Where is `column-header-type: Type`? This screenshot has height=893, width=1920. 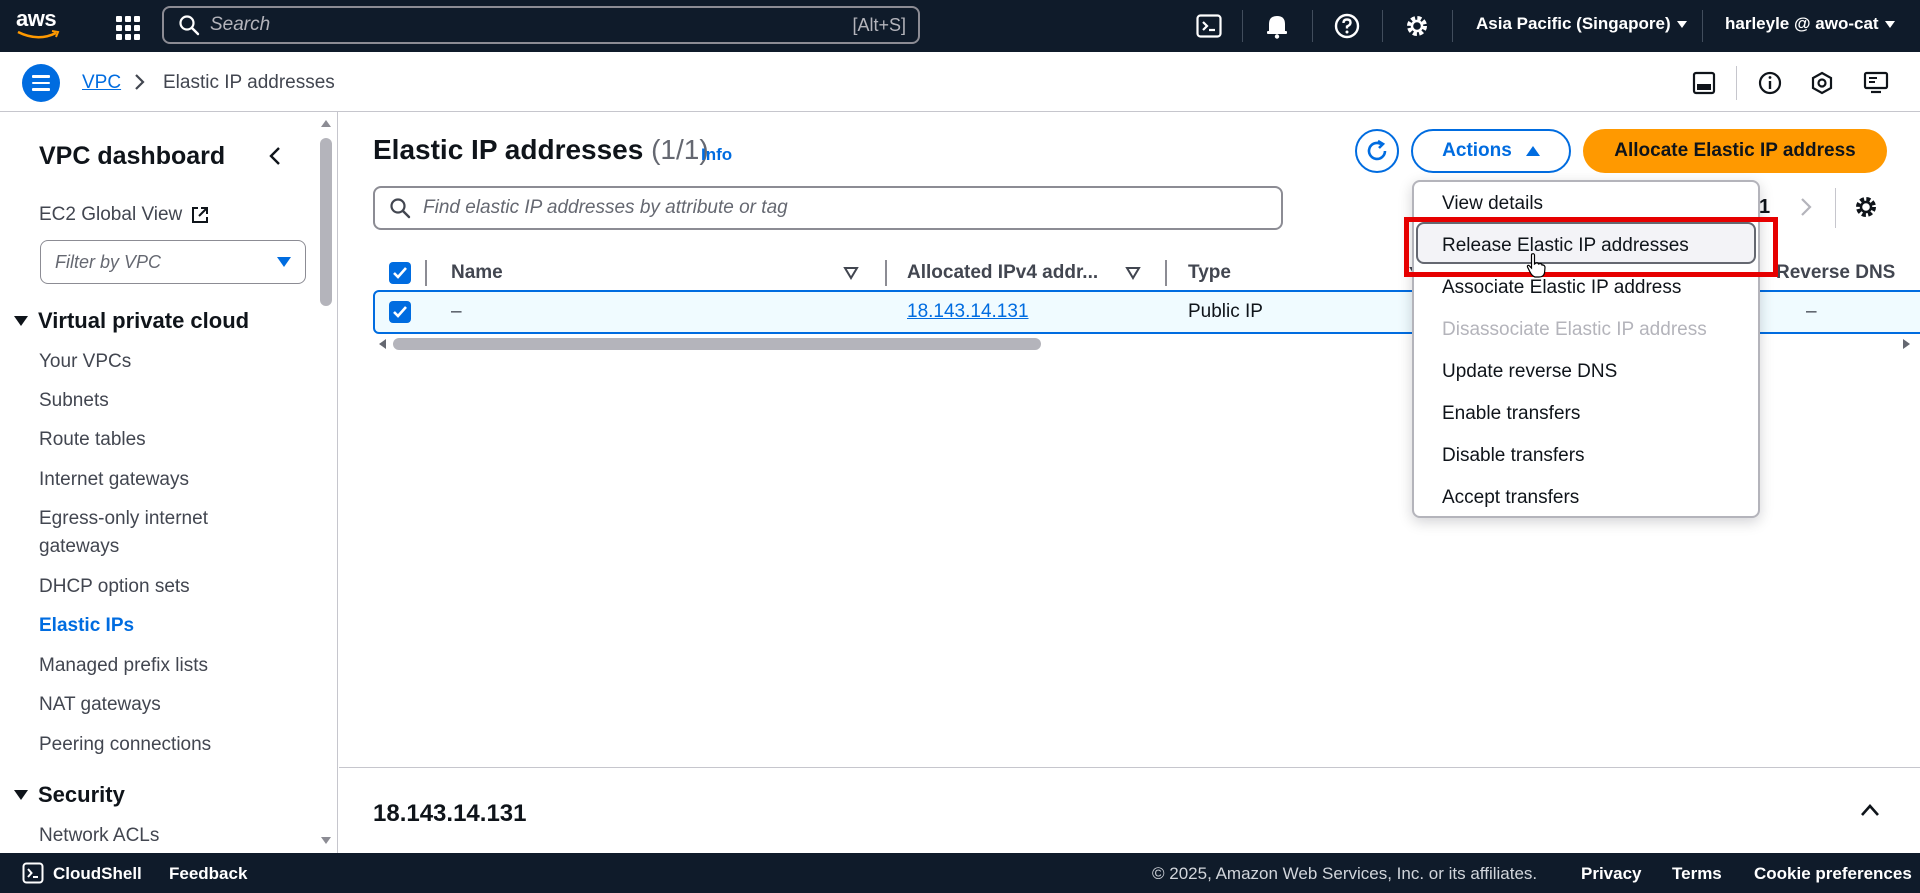 column-header-type: Type is located at coordinates (1209, 273).